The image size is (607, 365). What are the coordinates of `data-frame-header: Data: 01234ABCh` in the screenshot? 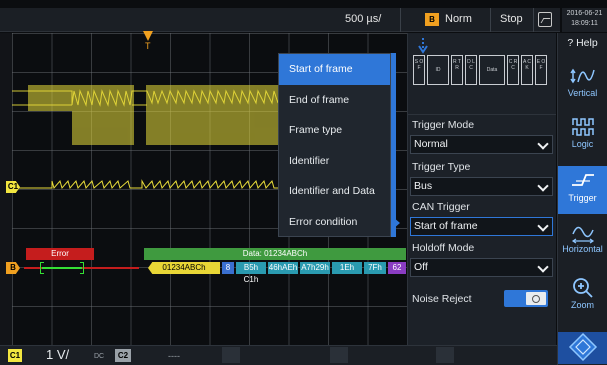 It's located at (275, 254).